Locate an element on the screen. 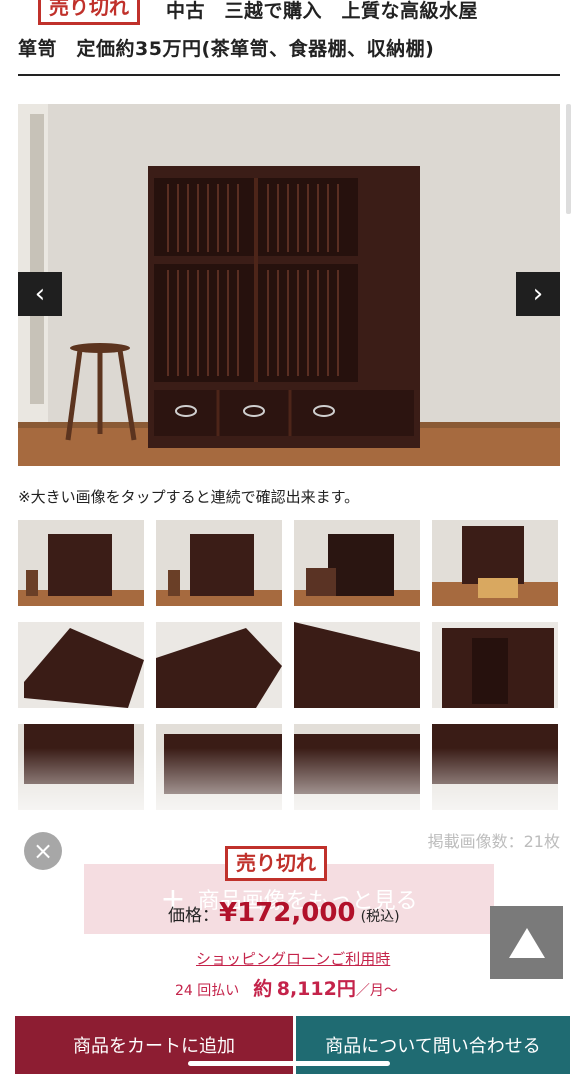 This screenshot has width=578, height=1080. scroll-to-top-button is located at coordinates (526, 942).